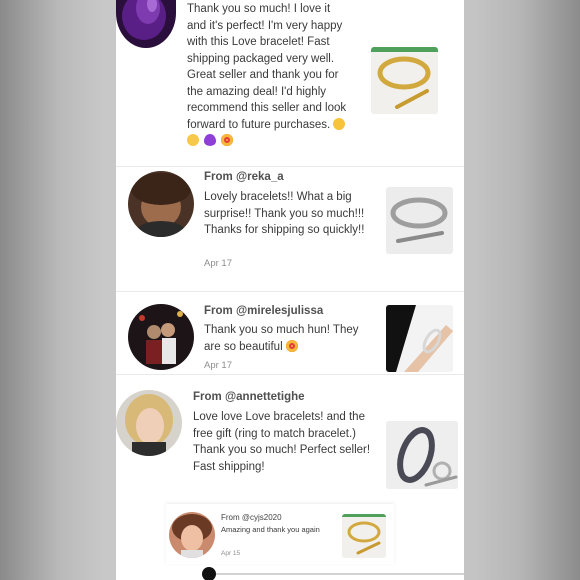 The height and width of the screenshot is (580, 580). What do you see at coordinates (244, 177) in the screenshot?
I see `reviewer-username: From @reka_a` at bounding box center [244, 177].